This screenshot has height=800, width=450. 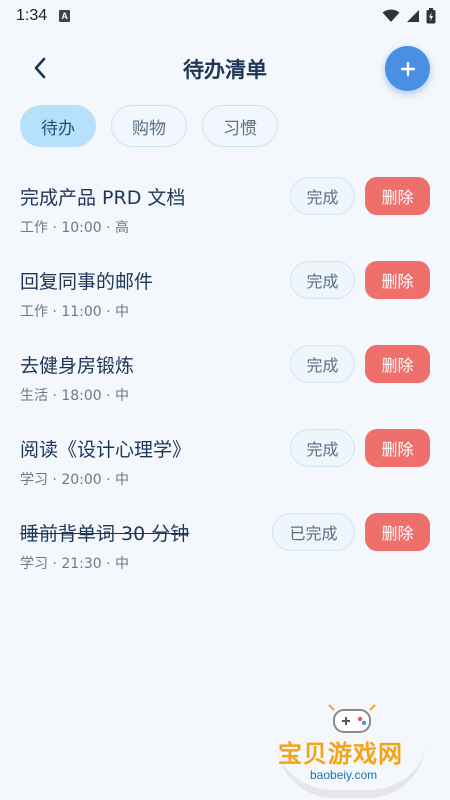 I want to click on todo-title: 回复同事的邮件, so click(x=87, y=282).